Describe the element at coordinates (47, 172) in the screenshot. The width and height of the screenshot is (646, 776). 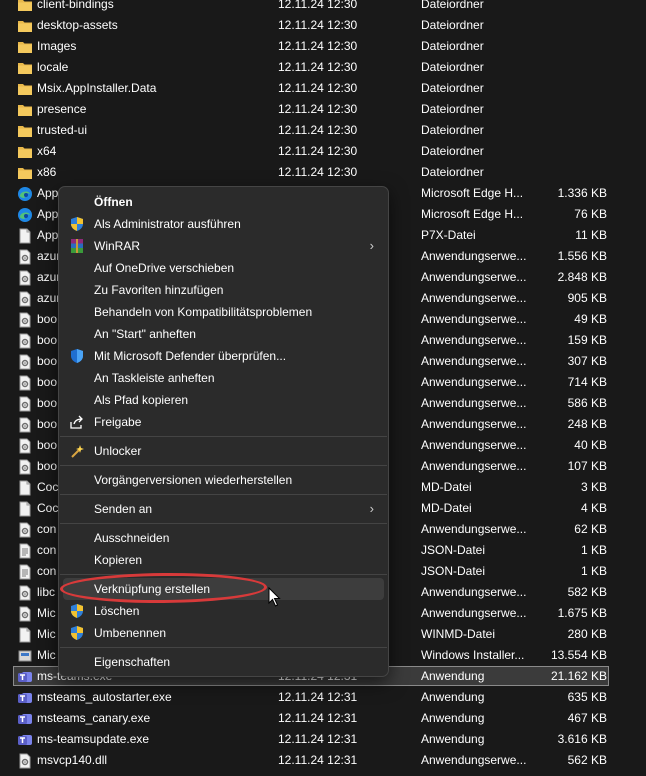
I see `file-name: x86` at that location.